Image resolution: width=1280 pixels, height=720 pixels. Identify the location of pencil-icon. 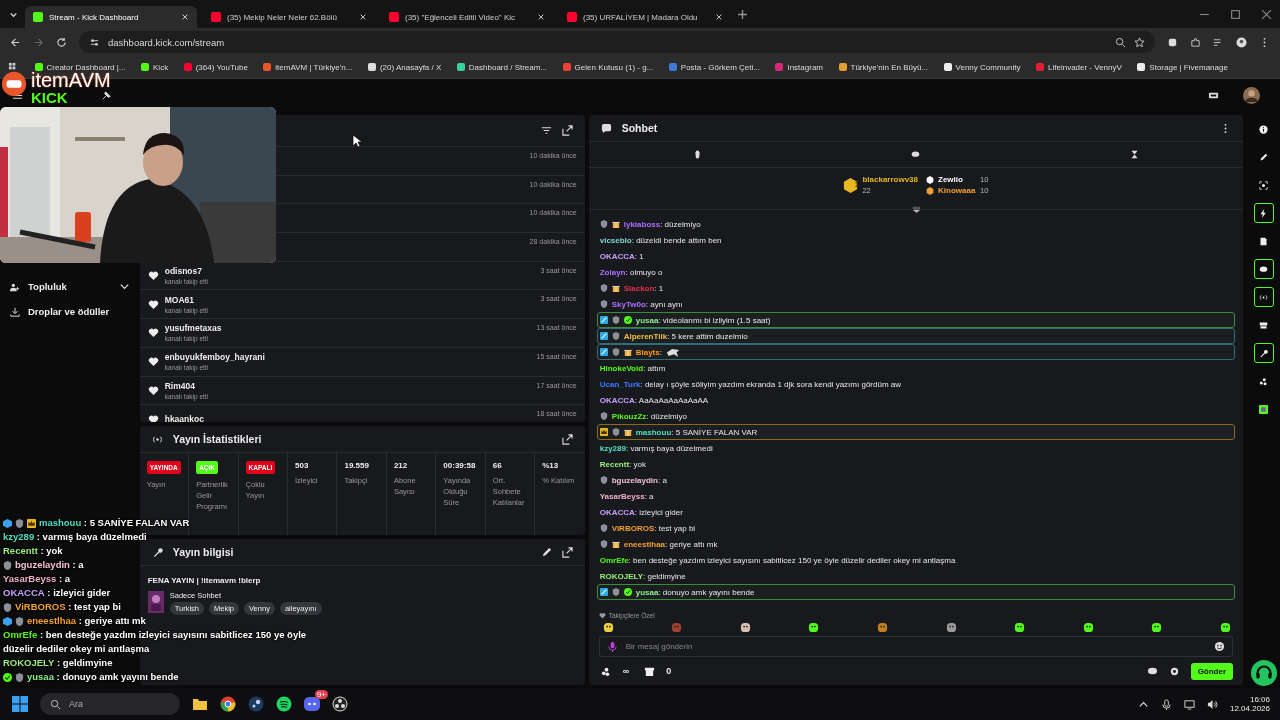
(546, 552).